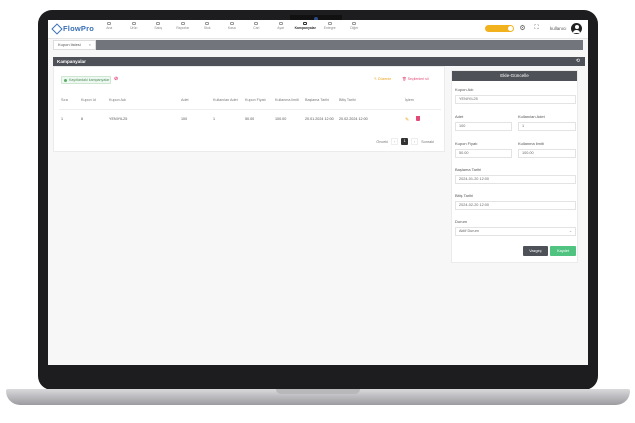 The image size is (635, 423). I want to click on cell-islem: ✎, so click(422, 119).